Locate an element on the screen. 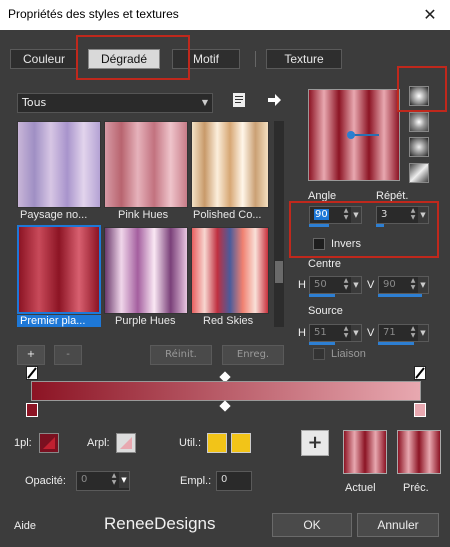 The image size is (450, 547). opacity-value: 0 is located at coordinates (84, 479).